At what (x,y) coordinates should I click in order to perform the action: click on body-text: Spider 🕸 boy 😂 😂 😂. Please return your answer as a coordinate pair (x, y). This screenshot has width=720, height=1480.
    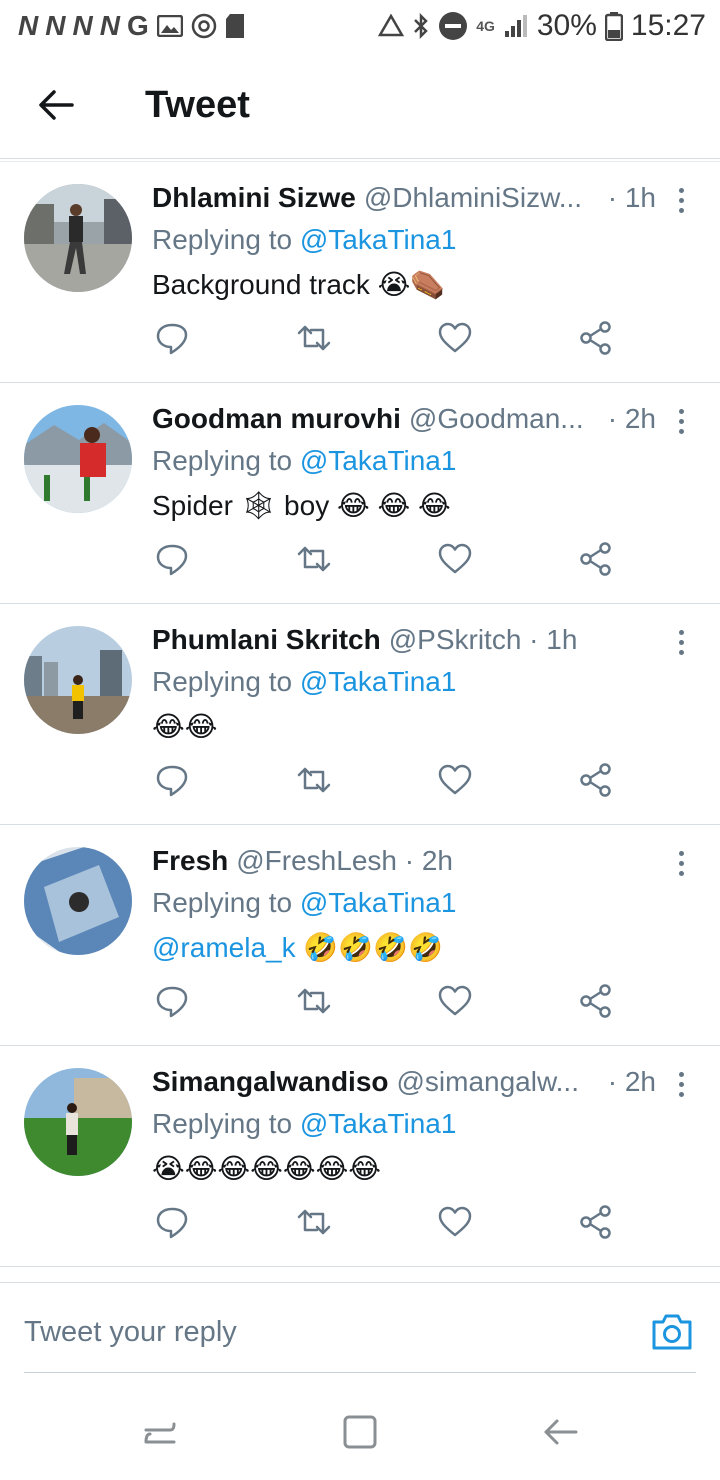
    Looking at the image, I should click on (301, 505).